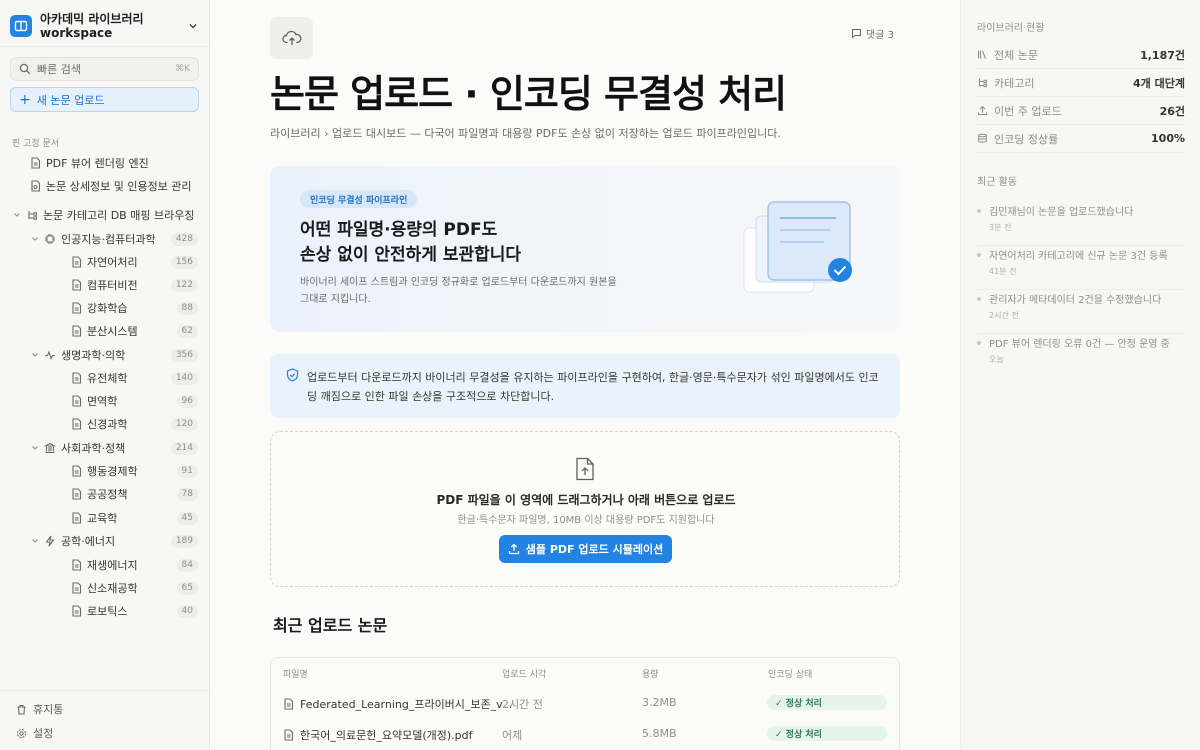  Describe the element at coordinates (107, 378) in the screenshot. I see `subcategory-label: 유전체학` at that location.